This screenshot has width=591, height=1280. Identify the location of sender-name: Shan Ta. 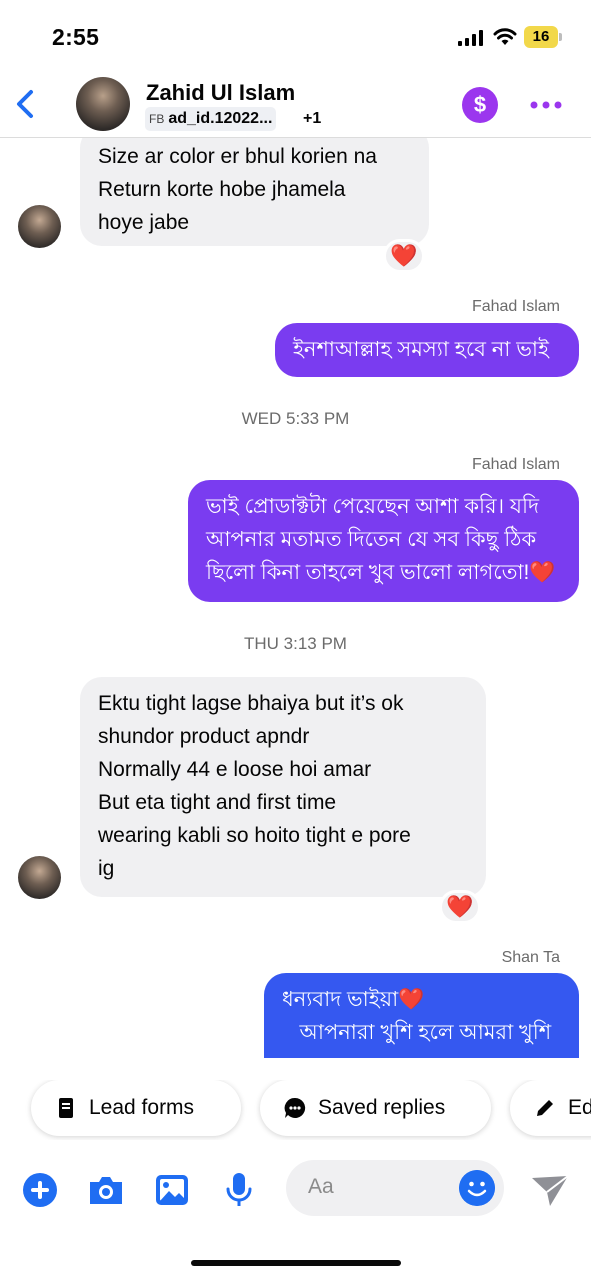
(530, 957).